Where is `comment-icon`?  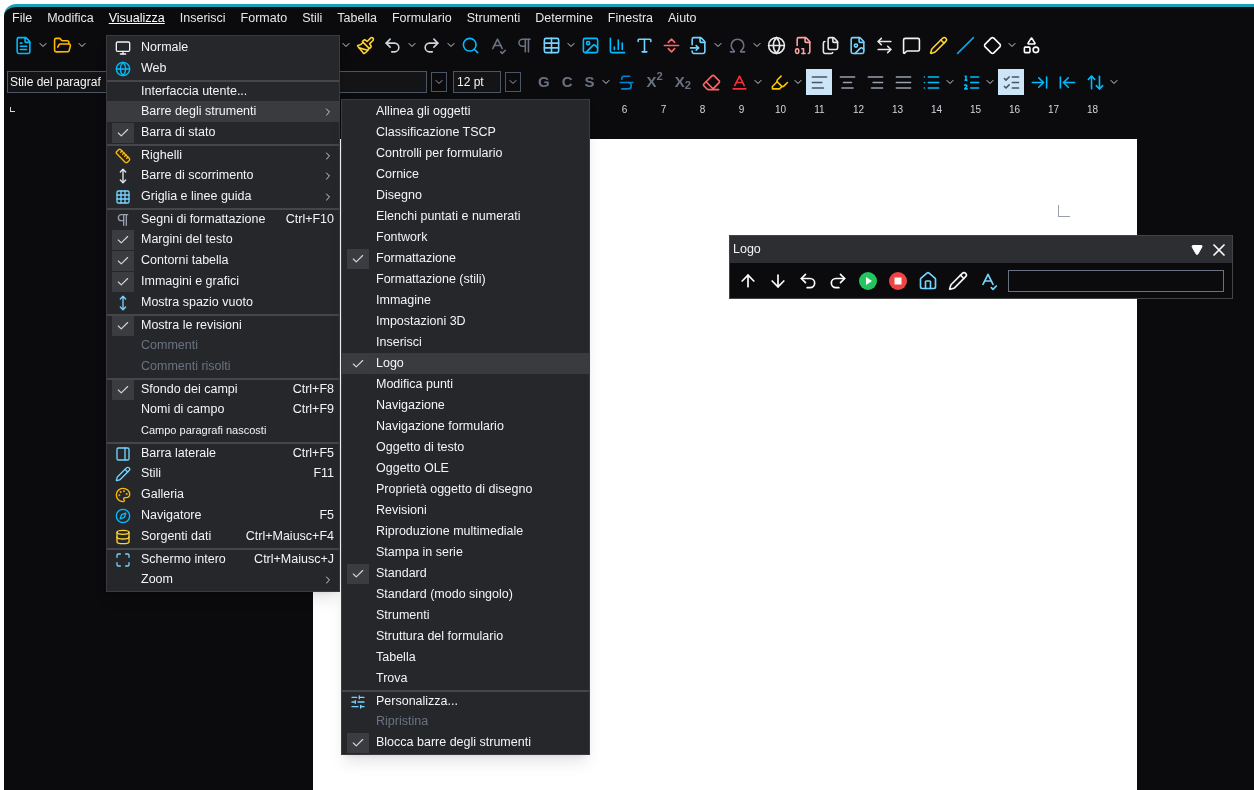 comment-icon is located at coordinates (911, 45).